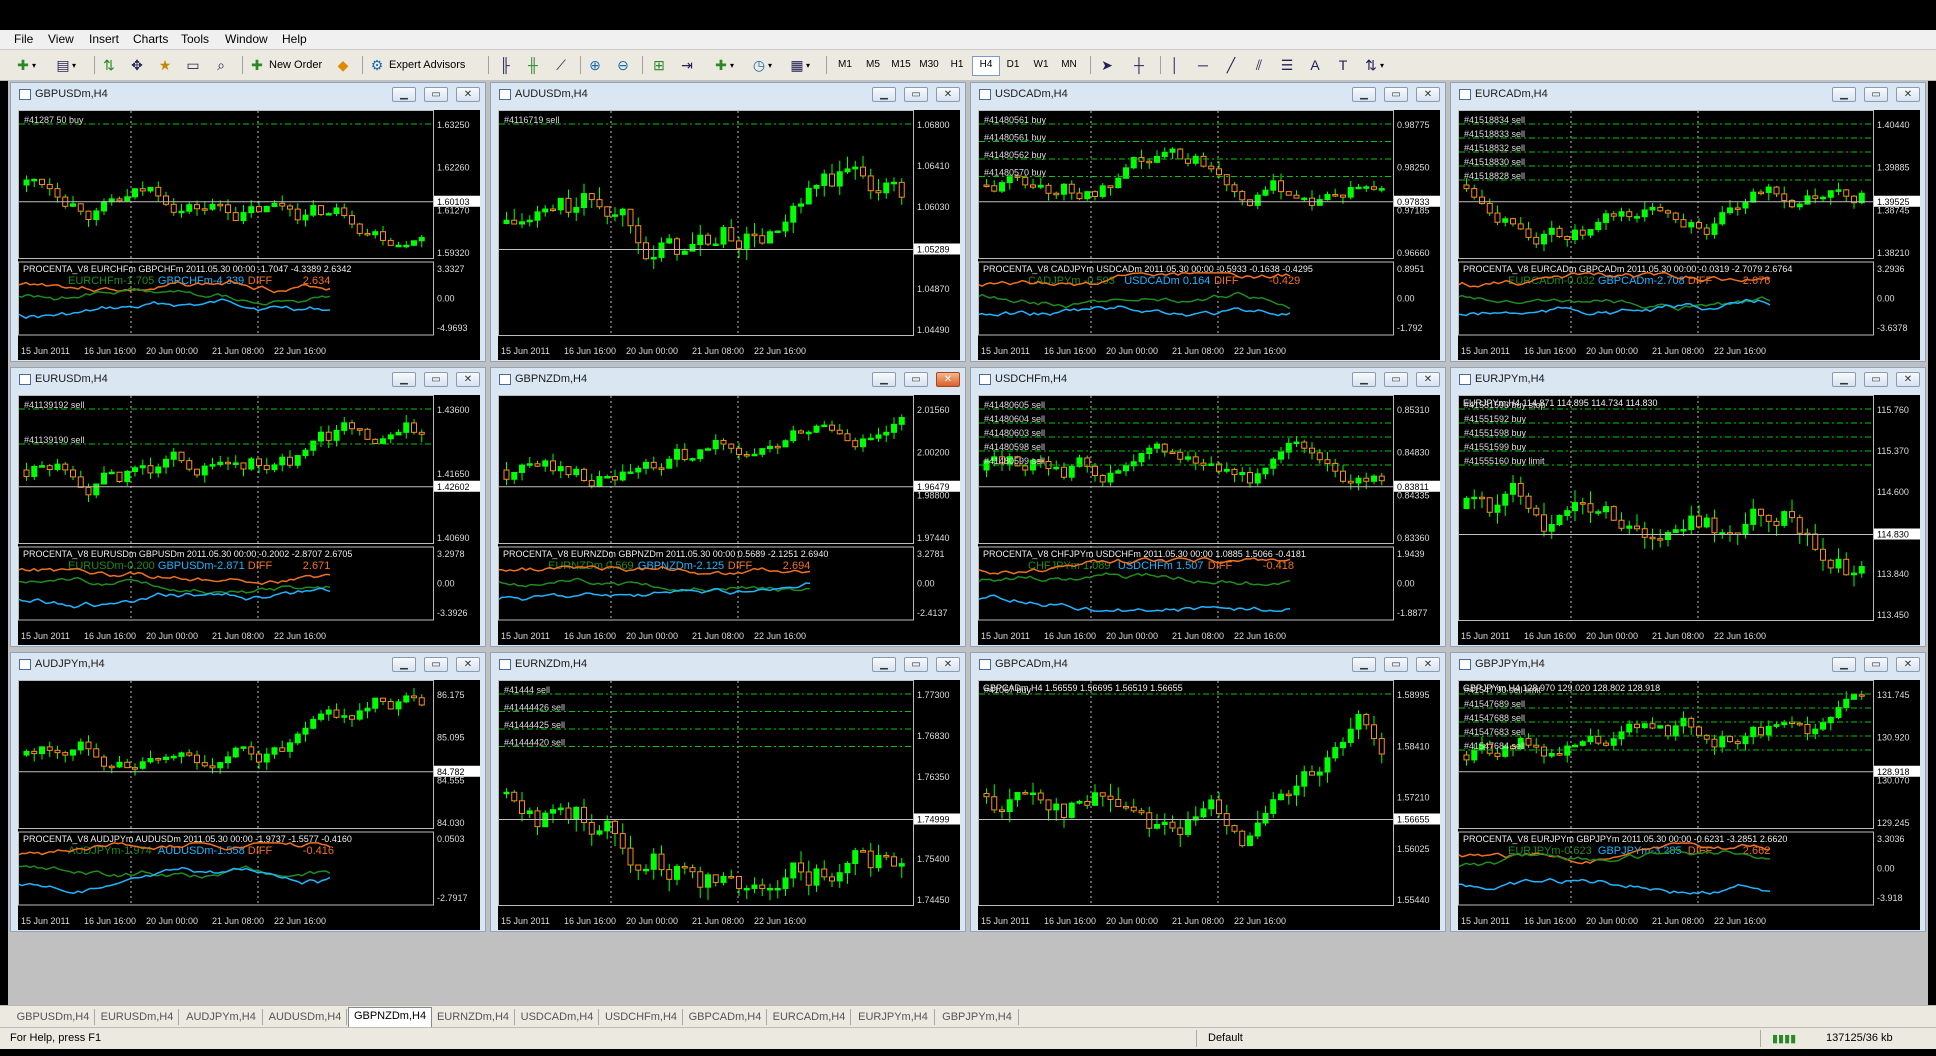 This screenshot has height=1056, width=1936. Describe the element at coordinates (873, 65) in the screenshot. I see `timeframe-m5: M5` at that location.